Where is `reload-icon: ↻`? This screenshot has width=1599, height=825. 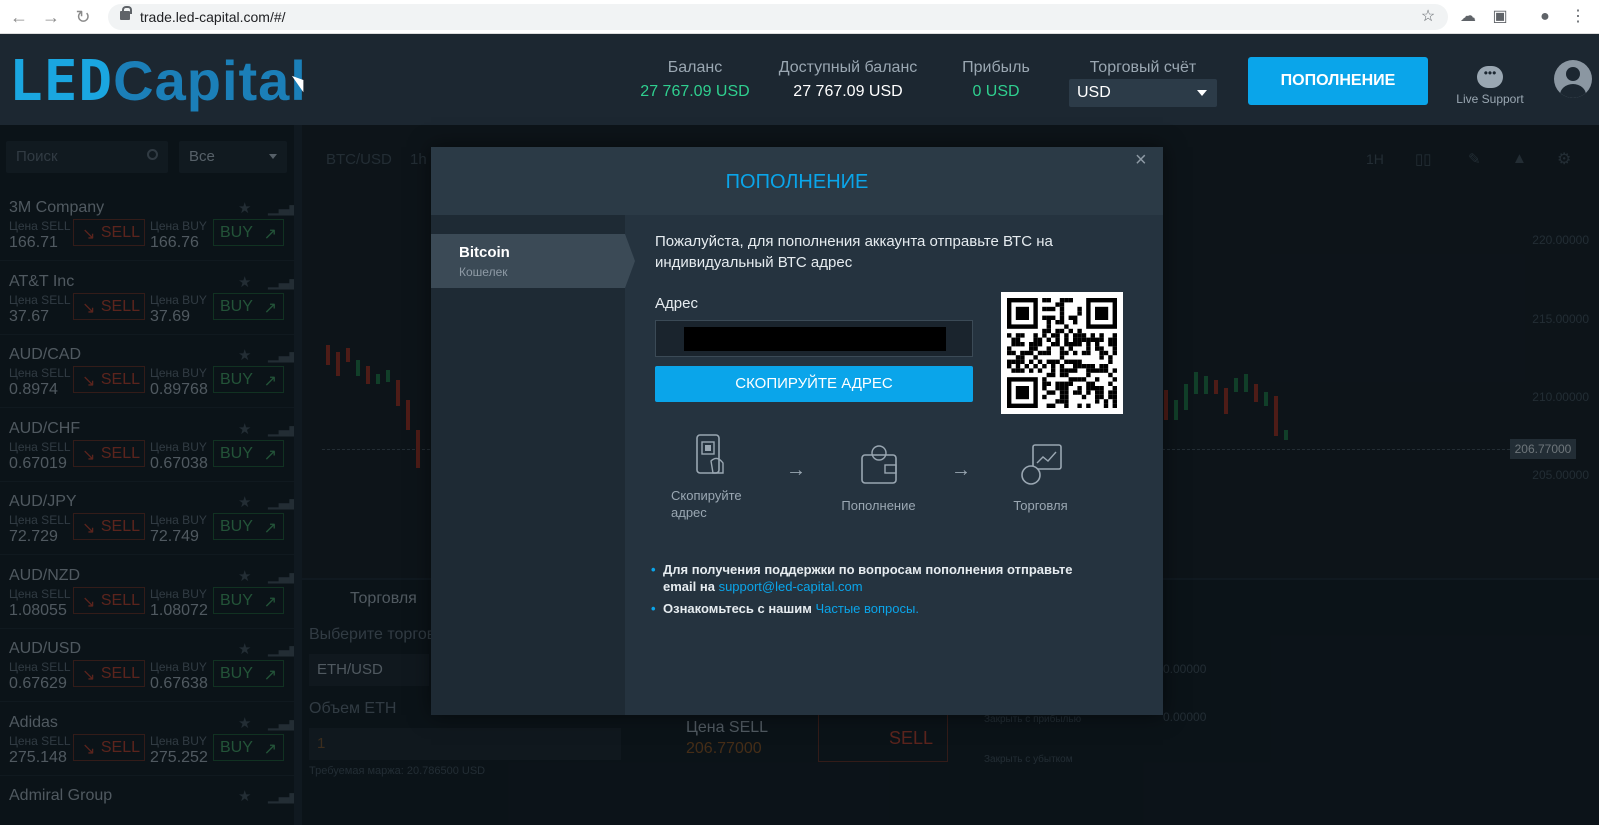
reload-icon: ↻ is located at coordinates (83, 17).